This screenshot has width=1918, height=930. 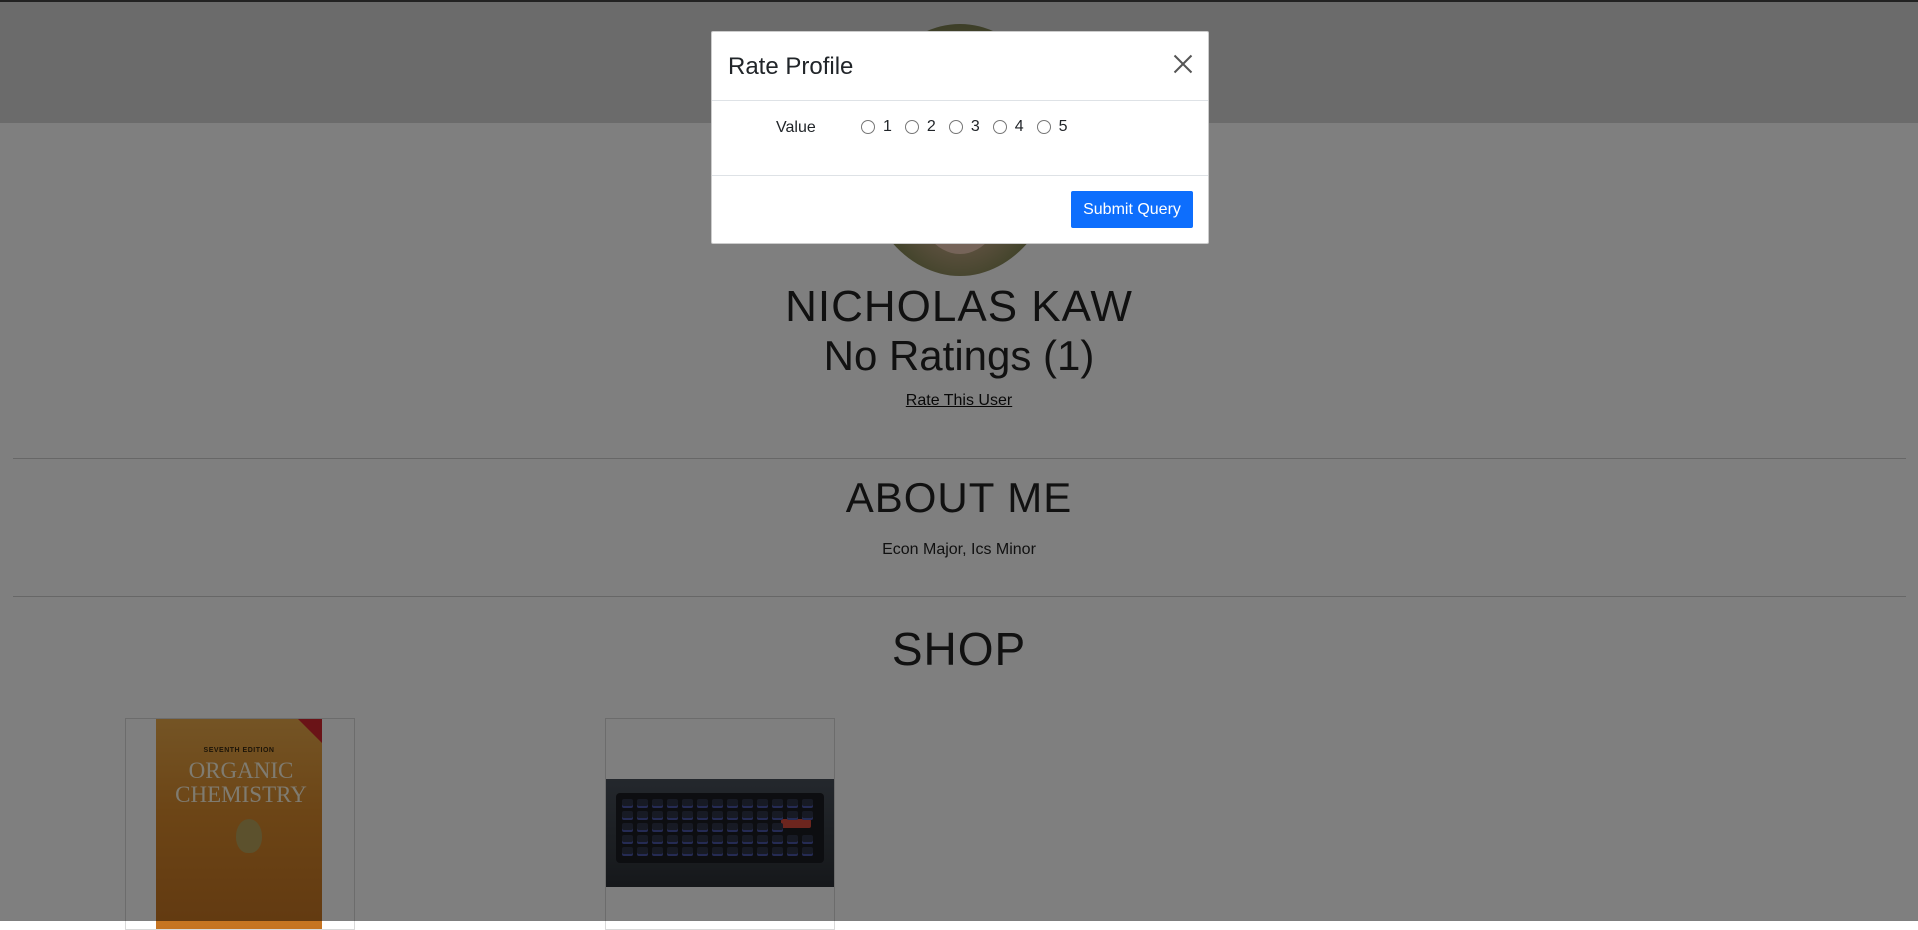 What do you see at coordinates (931, 126) in the screenshot?
I see `radio-label: 2` at bounding box center [931, 126].